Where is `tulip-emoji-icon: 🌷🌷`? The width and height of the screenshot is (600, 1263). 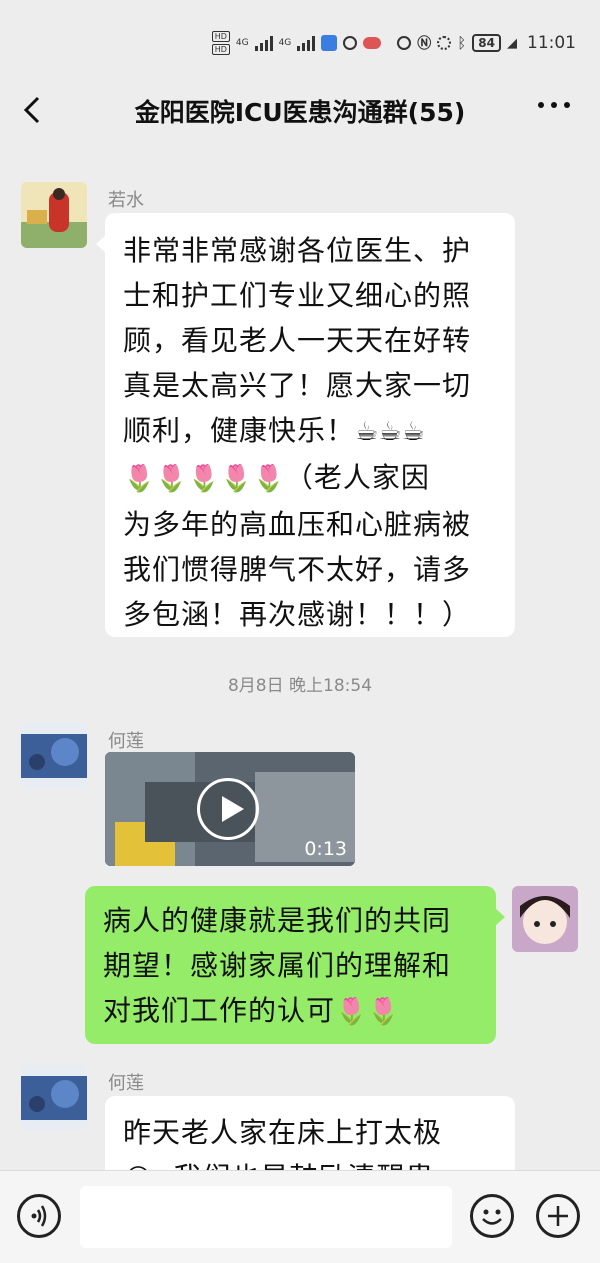 tulip-emoji-icon: 🌷🌷 is located at coordinates (367, 1012).